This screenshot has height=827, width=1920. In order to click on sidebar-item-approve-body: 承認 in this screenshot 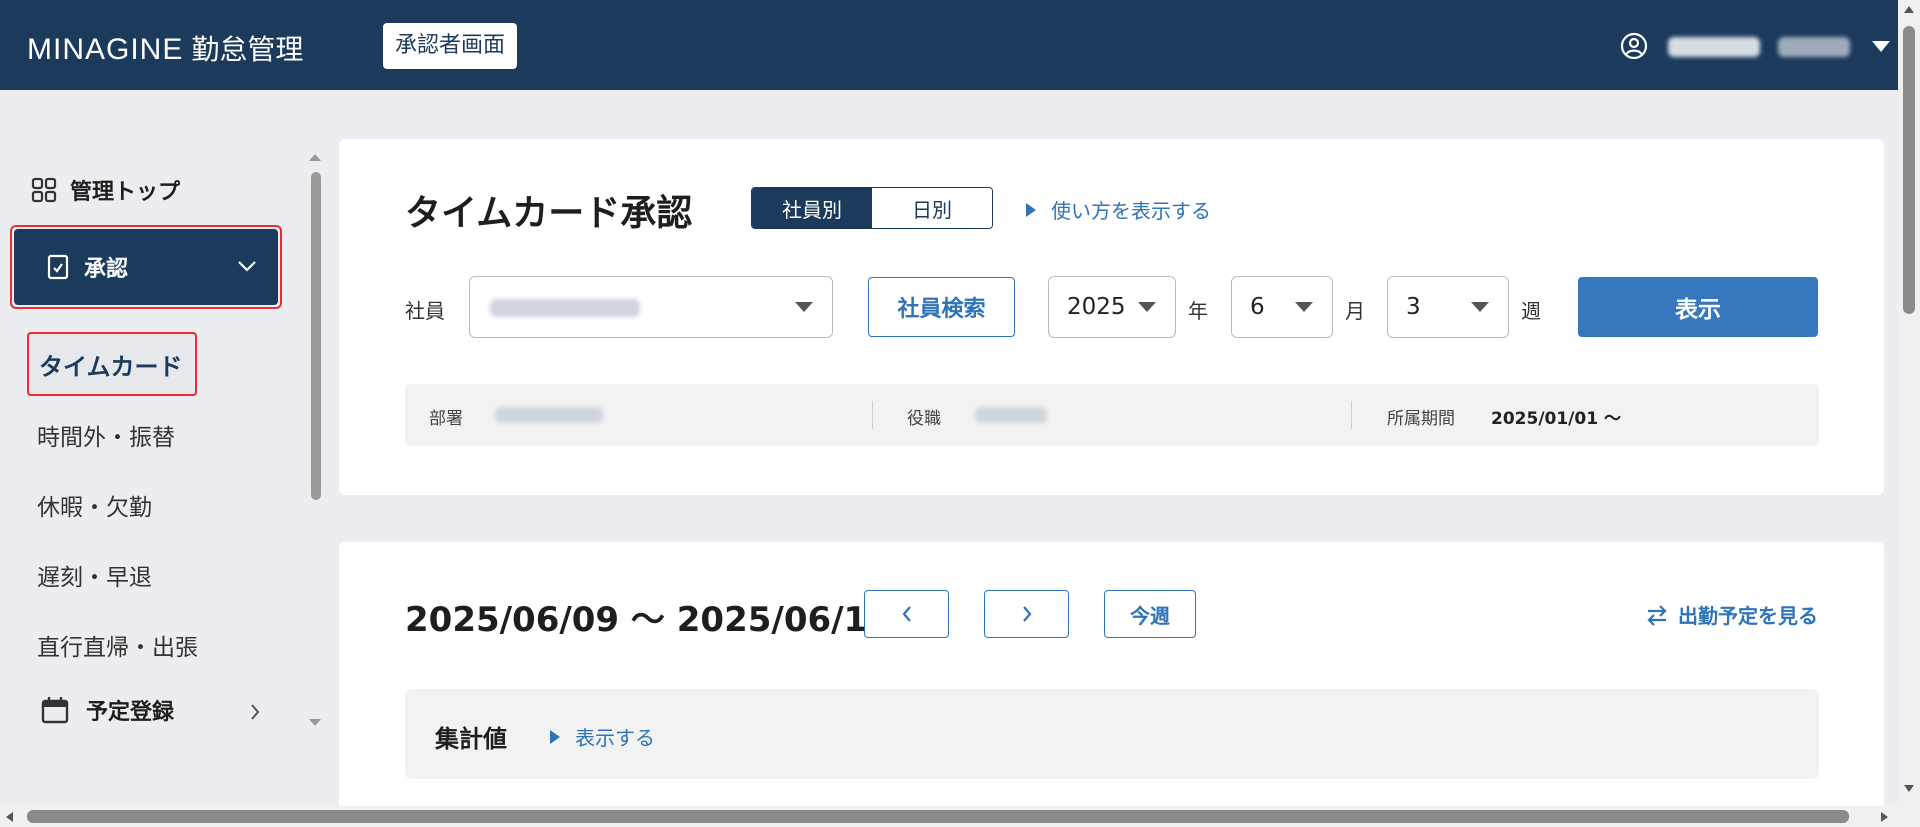, I will do `click(146, 267)`.